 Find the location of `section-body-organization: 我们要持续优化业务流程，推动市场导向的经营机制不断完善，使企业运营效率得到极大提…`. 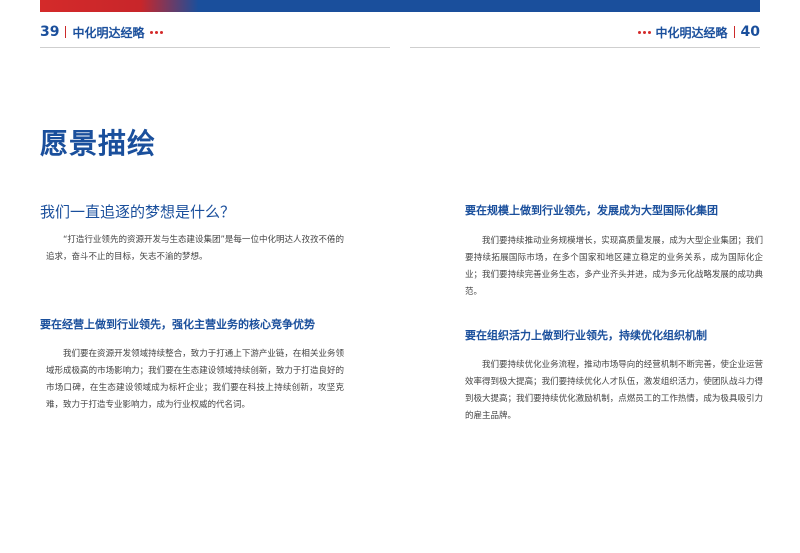

section-body-organization: 我们要持续优化业务流程，推动市场导向的经营机制不断完善，使企业运营效率得到极大提… is located at coordinates (614, 390).